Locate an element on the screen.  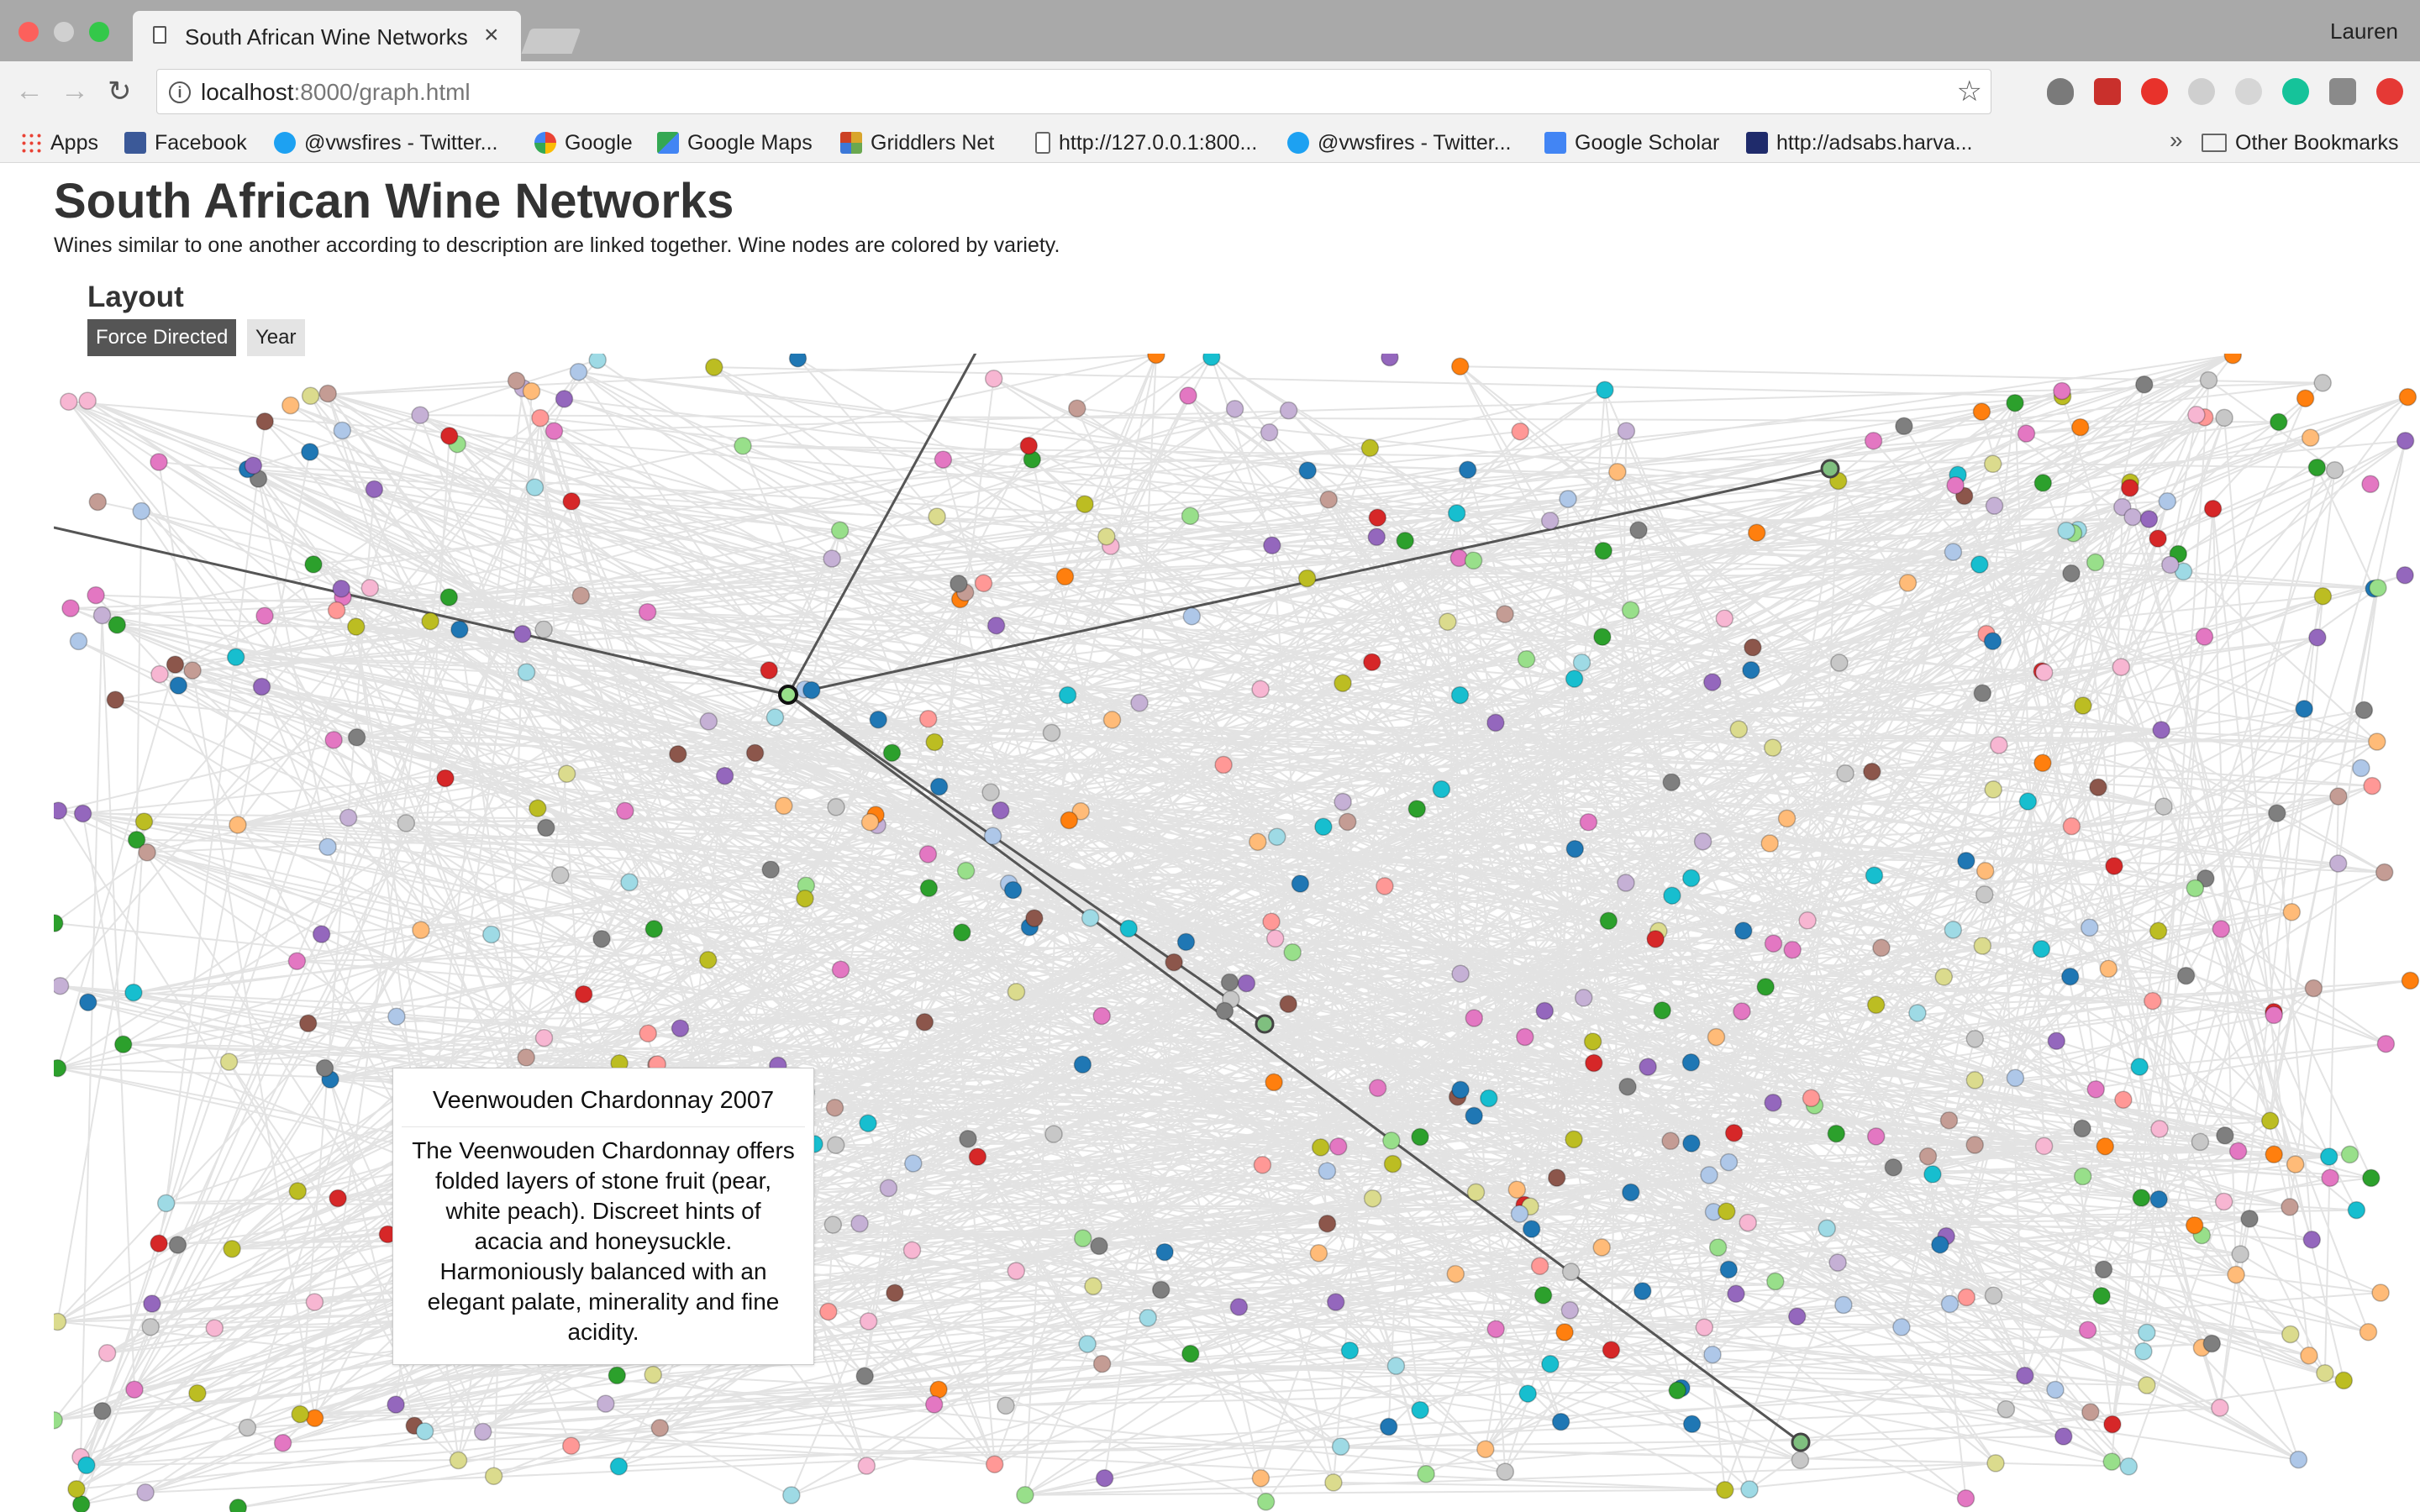
browser-tab: South African Wine Networks × is located at coordinates (327, 36).